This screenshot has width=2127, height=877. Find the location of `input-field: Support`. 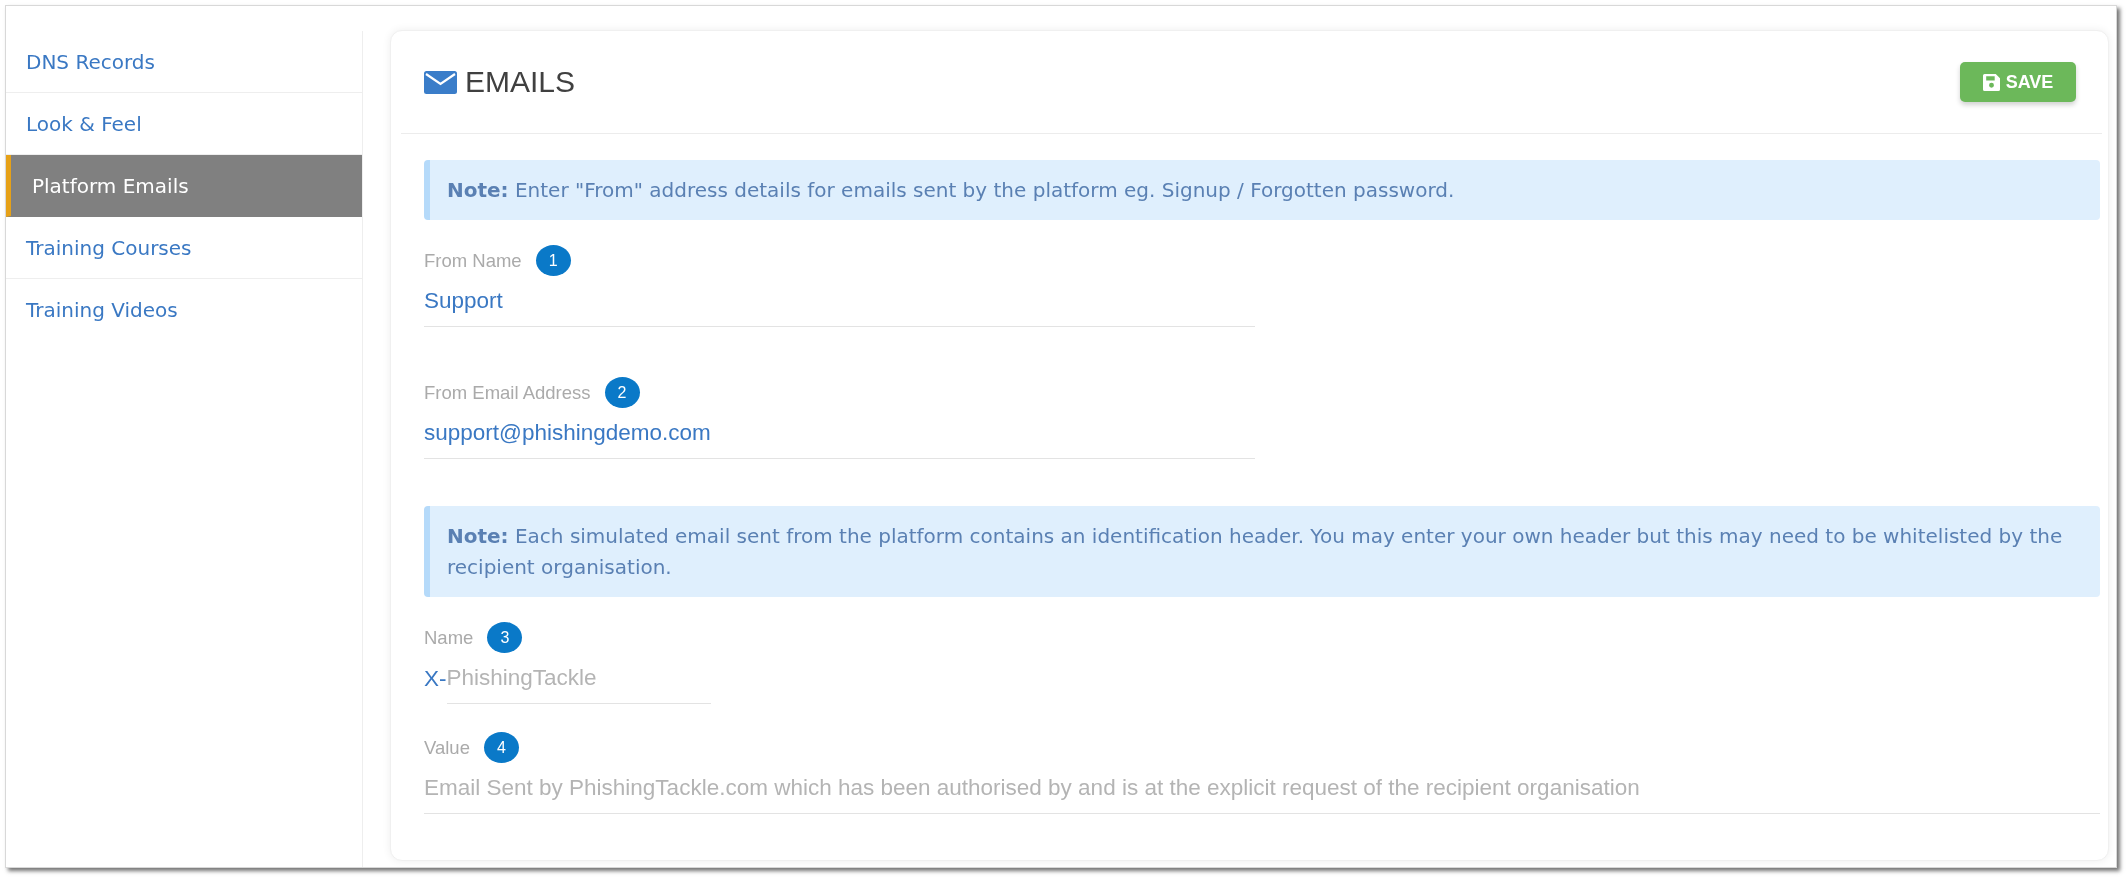

input-field: Support is located at coordinates (839, 301).